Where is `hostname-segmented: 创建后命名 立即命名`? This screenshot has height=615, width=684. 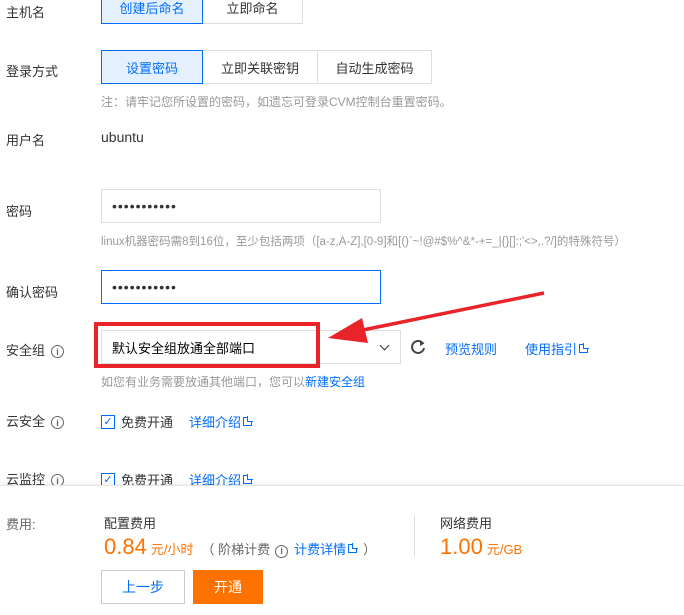 hostname-segmented: 创建后命名 立即命名 is located at coordinates (202, 12).